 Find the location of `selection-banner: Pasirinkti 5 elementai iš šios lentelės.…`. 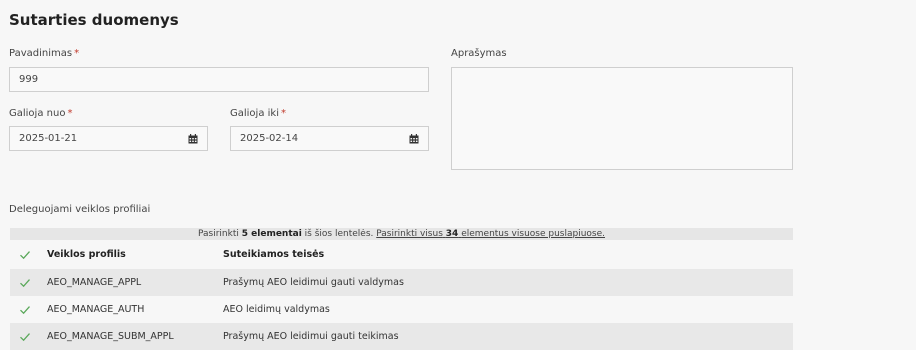

selection-banner: Pasirinkti 5 elementai iš šios lentelės.… is located at coordinates (401, 234).